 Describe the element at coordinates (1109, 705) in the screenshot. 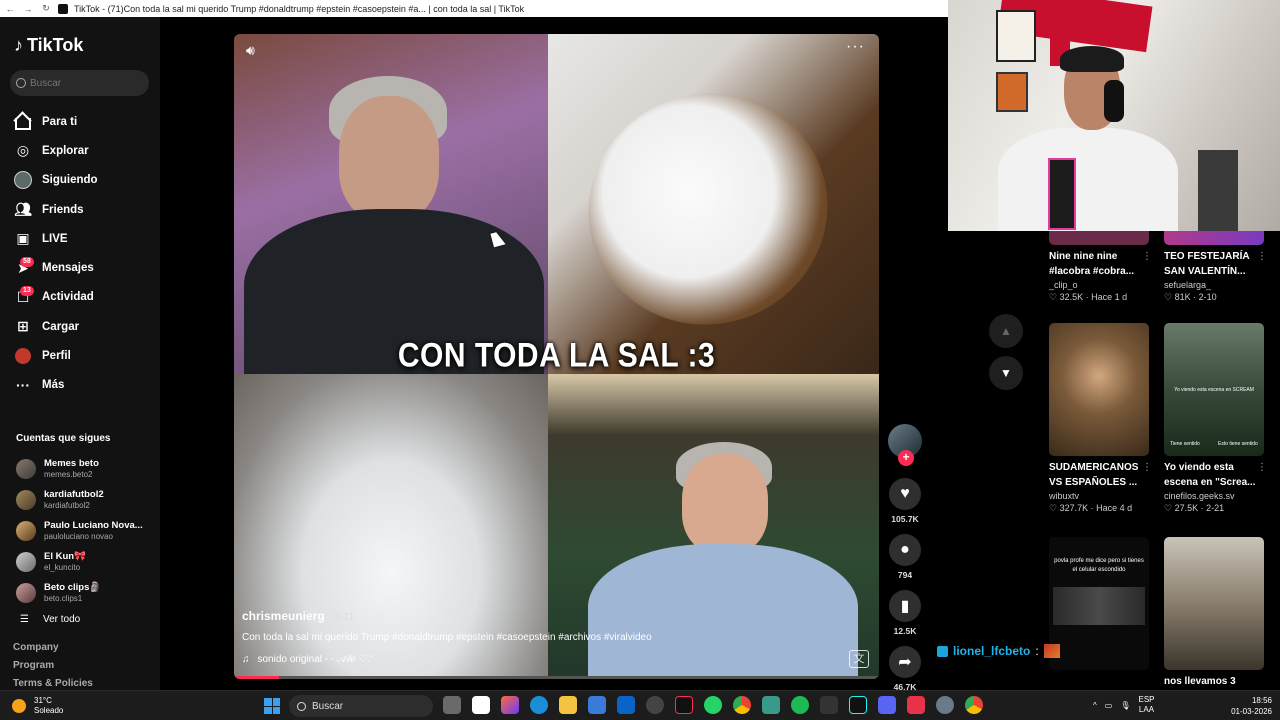

I see `tray-app-icon: ▭` at that location.